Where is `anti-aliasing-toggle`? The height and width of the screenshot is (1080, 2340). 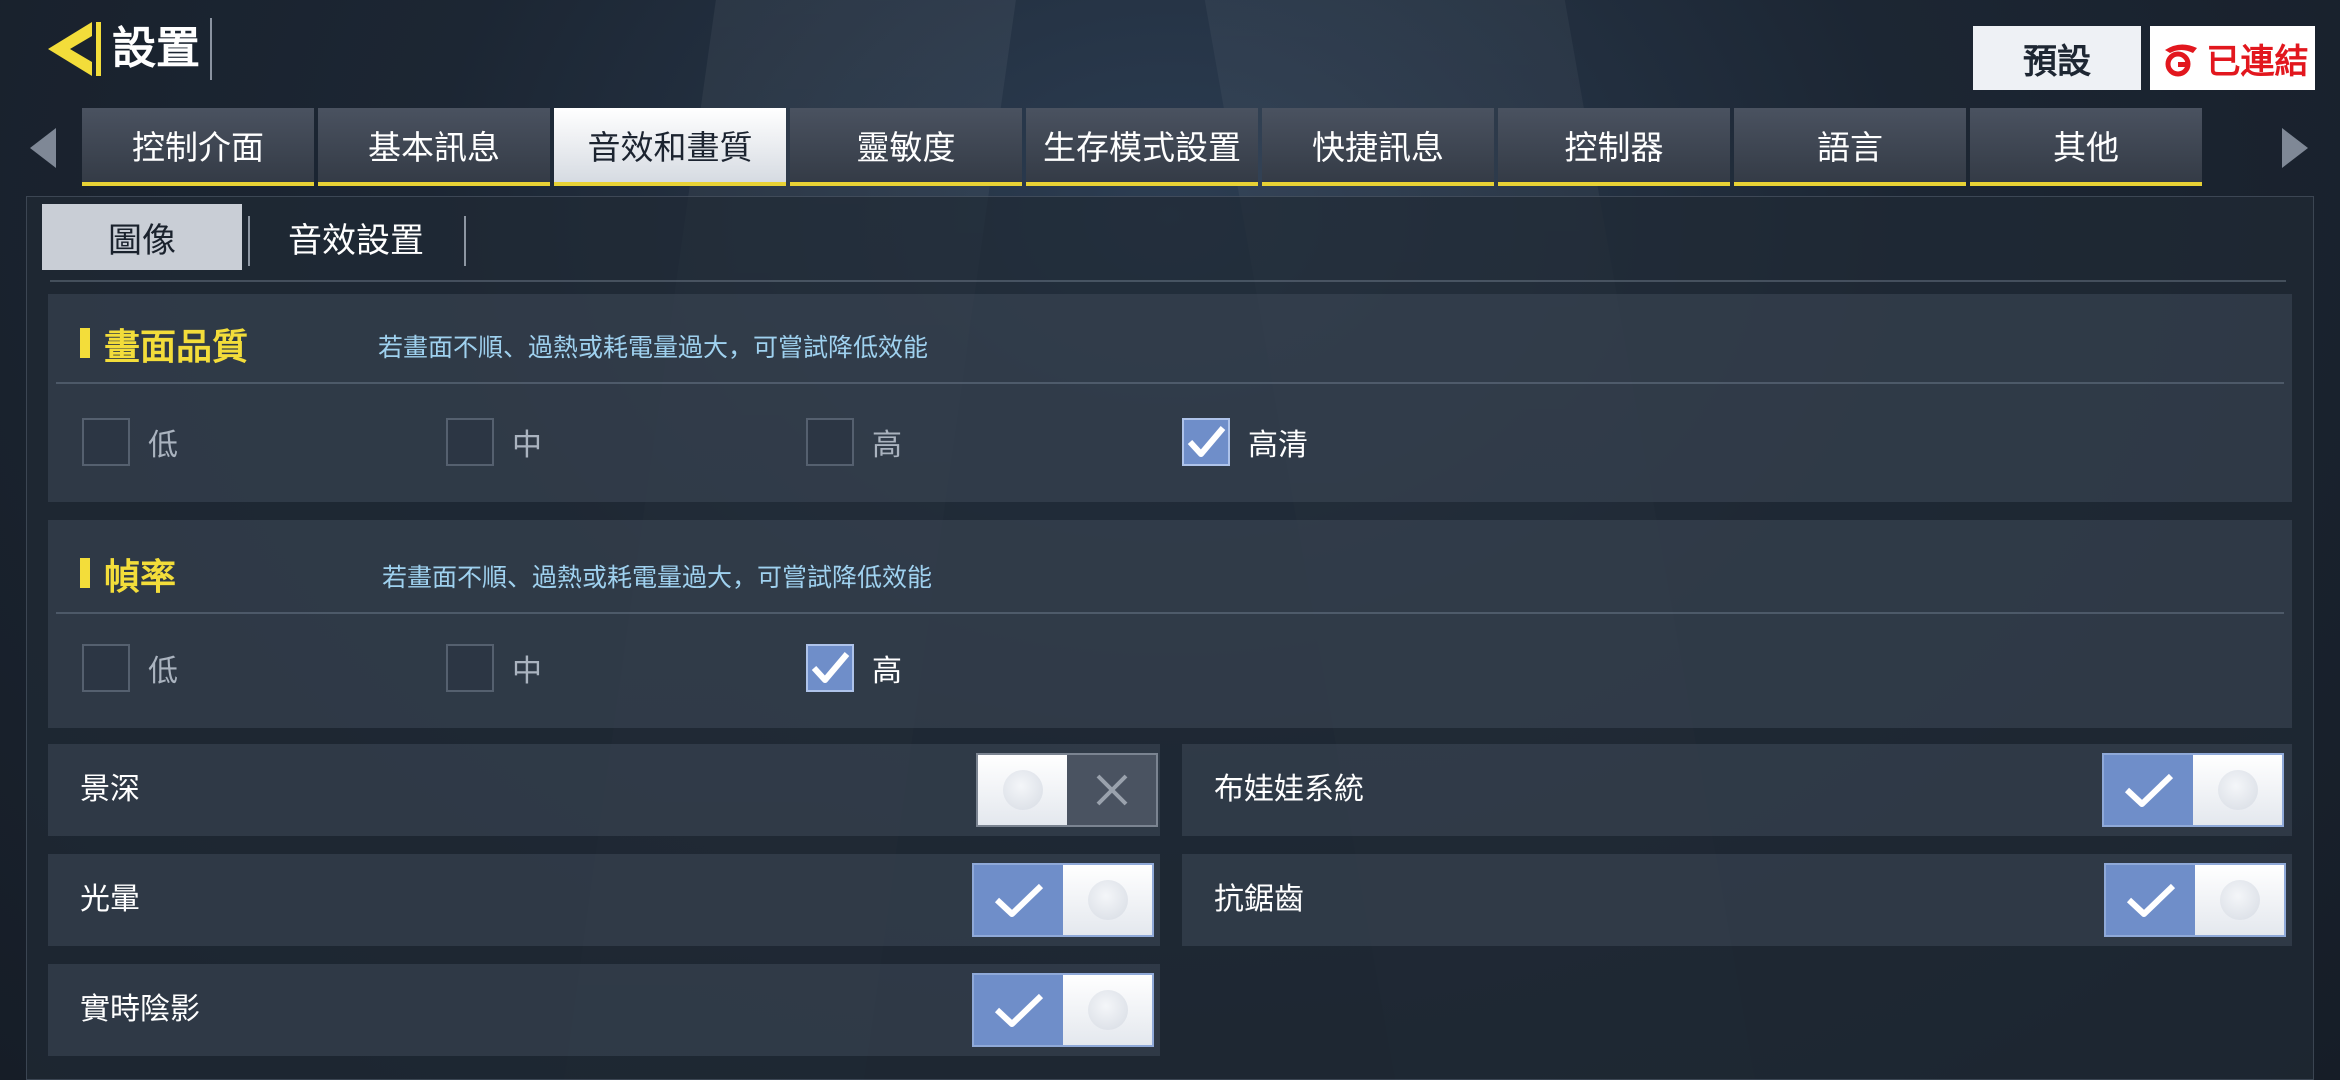
anti-aliasing-toggle is located at coordinates (2195, 900).